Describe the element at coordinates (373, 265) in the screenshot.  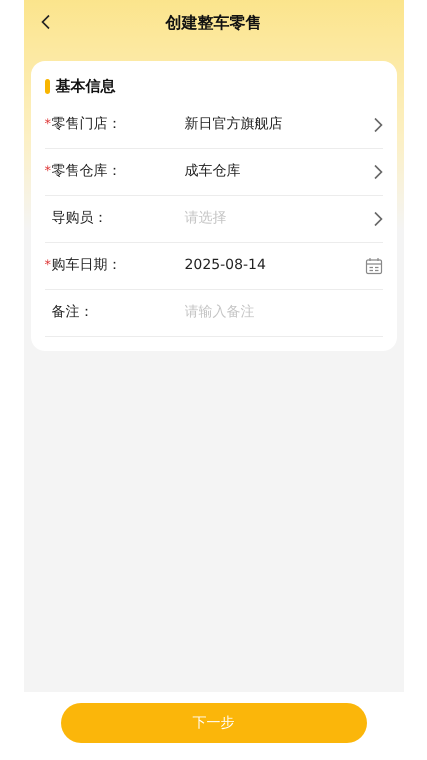
I see `calendar-icon` at that location.